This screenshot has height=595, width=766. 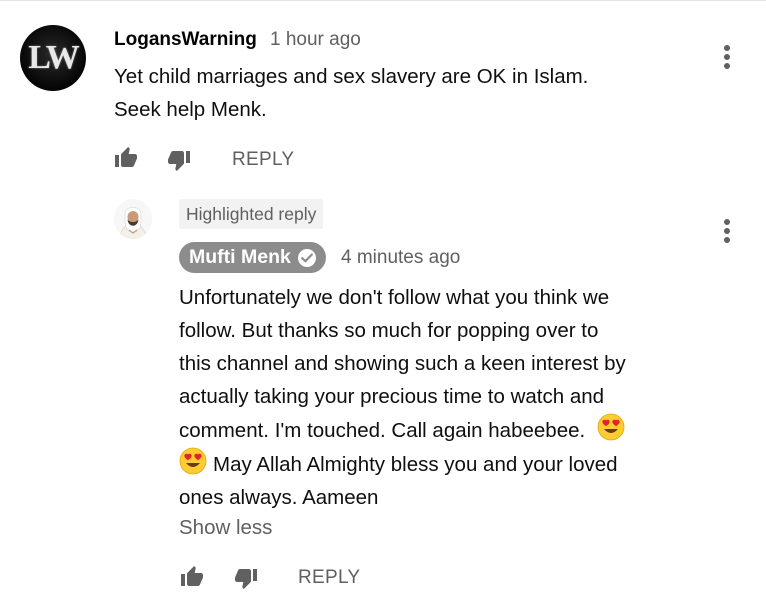 I want to click on reply-author-avatar, so click(x=133, y=219).